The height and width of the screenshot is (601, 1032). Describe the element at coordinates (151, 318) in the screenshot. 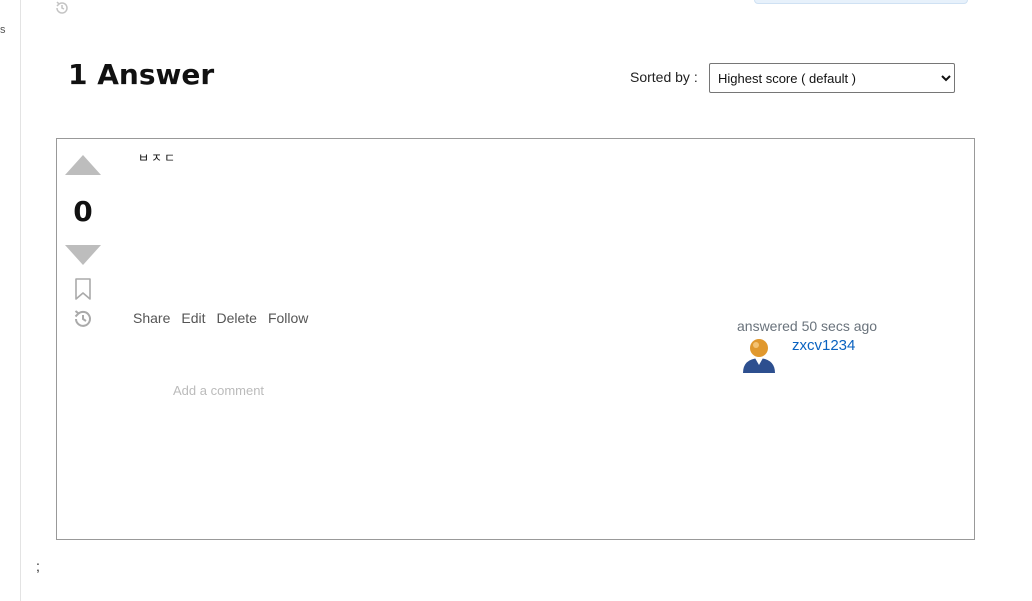

I see `share-link: Share` at that location.